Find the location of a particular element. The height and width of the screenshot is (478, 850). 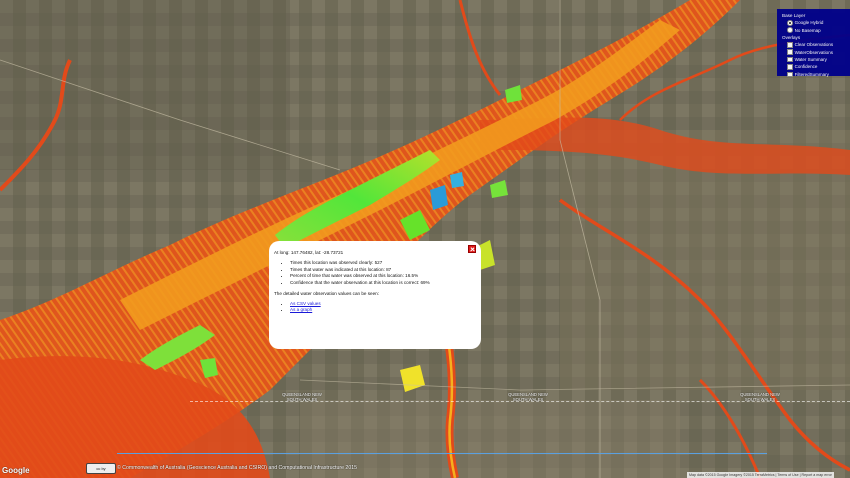

terrain-dark-patch is located at coordinates (145, 85).